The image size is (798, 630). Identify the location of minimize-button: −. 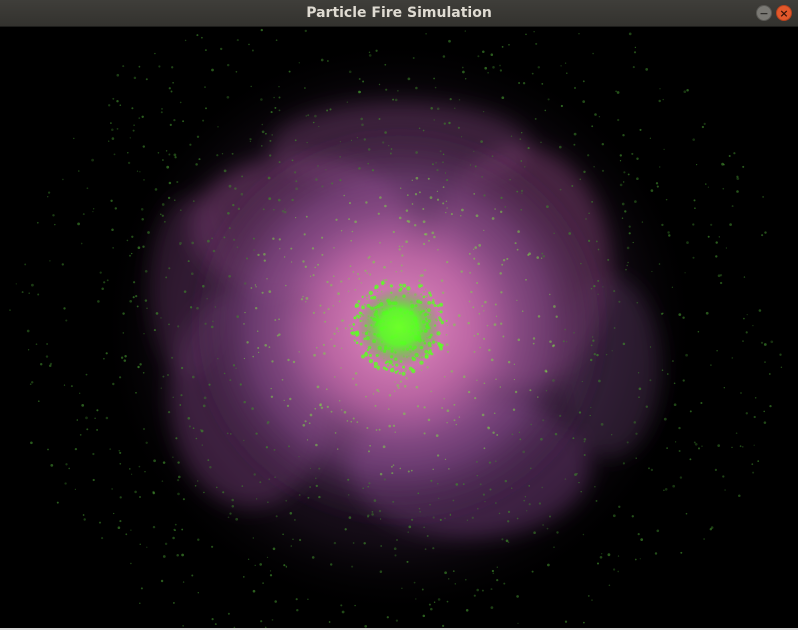
(764, 13).